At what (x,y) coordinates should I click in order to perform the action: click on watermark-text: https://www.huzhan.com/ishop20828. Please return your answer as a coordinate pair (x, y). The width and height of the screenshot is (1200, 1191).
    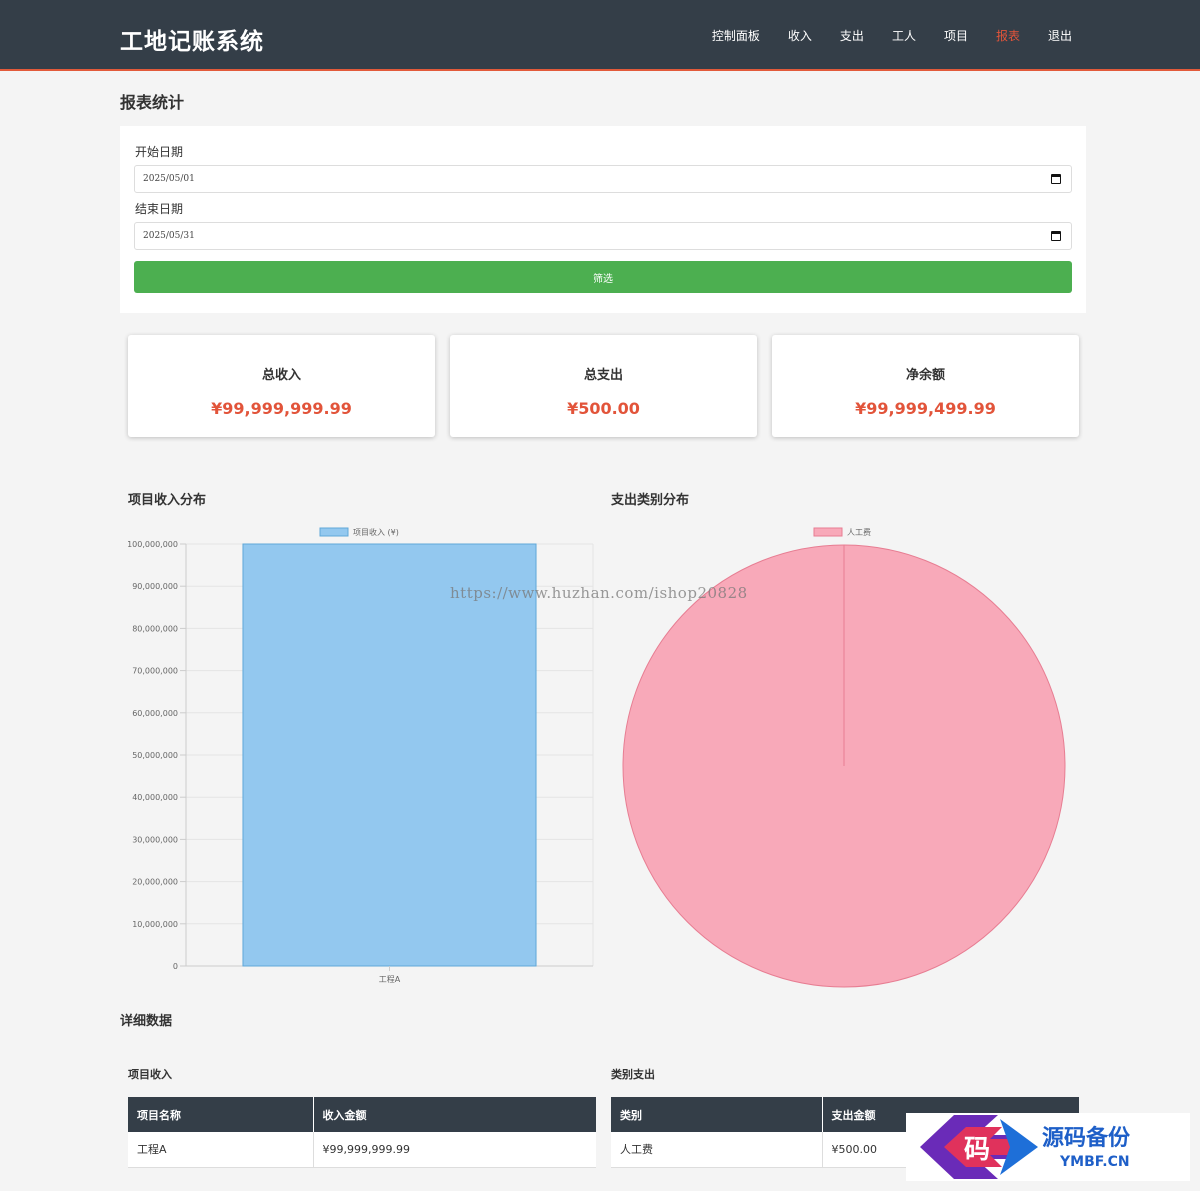
    Looking at the image, I should click on (599, 593).